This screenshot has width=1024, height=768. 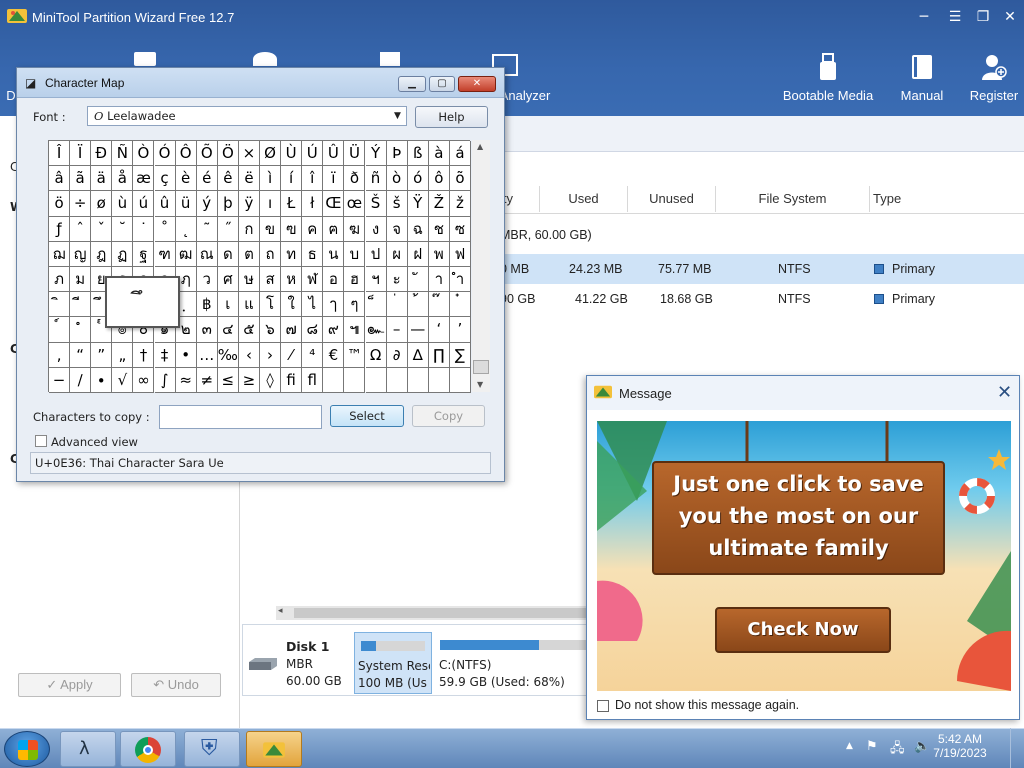 What do you see at coordinates (460, 179) in the screenshot?
I see `character-cell: õ` at bounding box center [460, 179].